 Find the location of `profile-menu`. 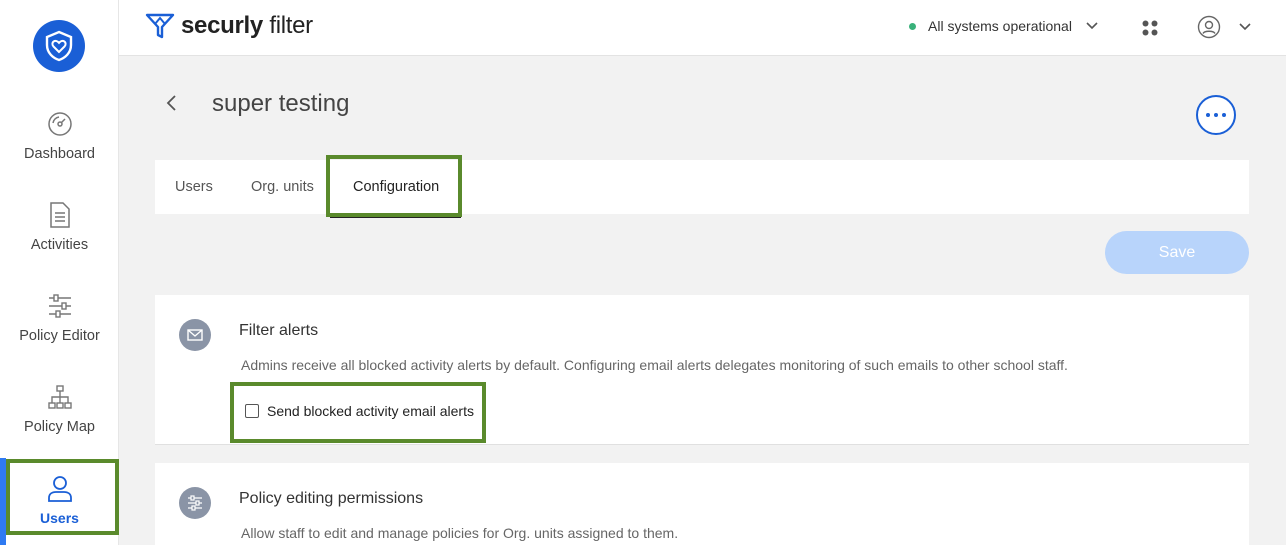

profile-menu is located at coordinates (1224, 27).